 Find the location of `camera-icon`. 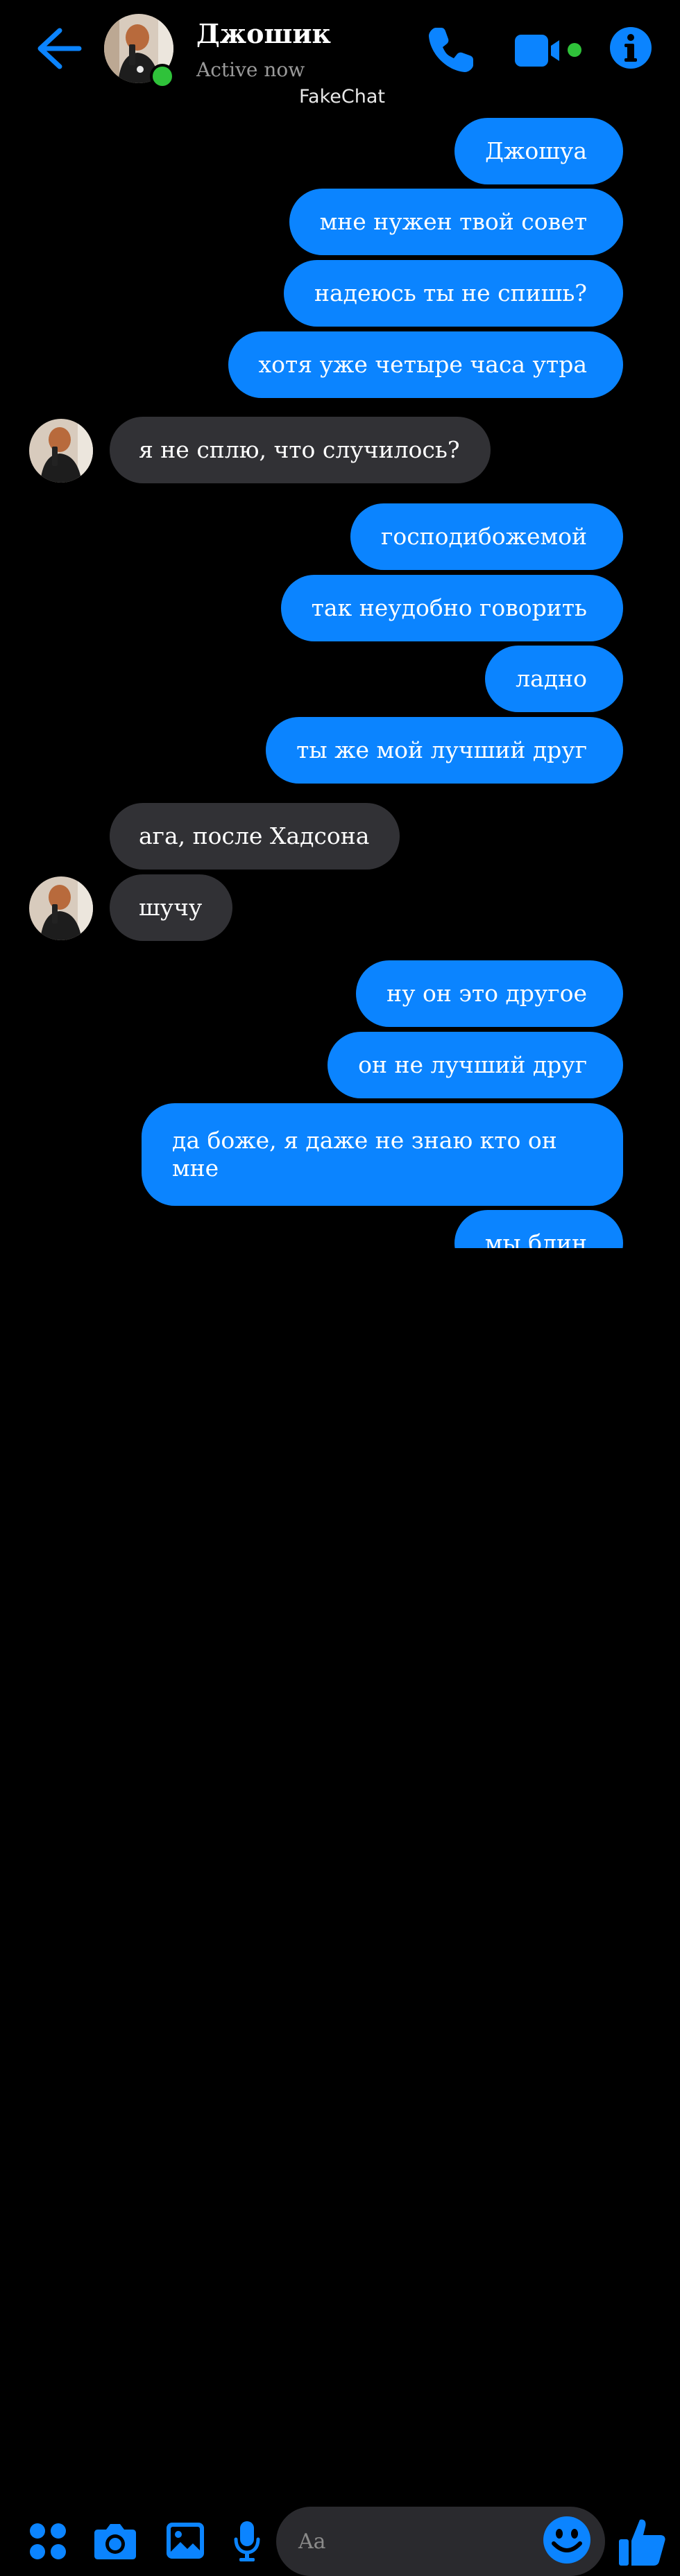

camera-icon is located at coordinates (115, 2542).